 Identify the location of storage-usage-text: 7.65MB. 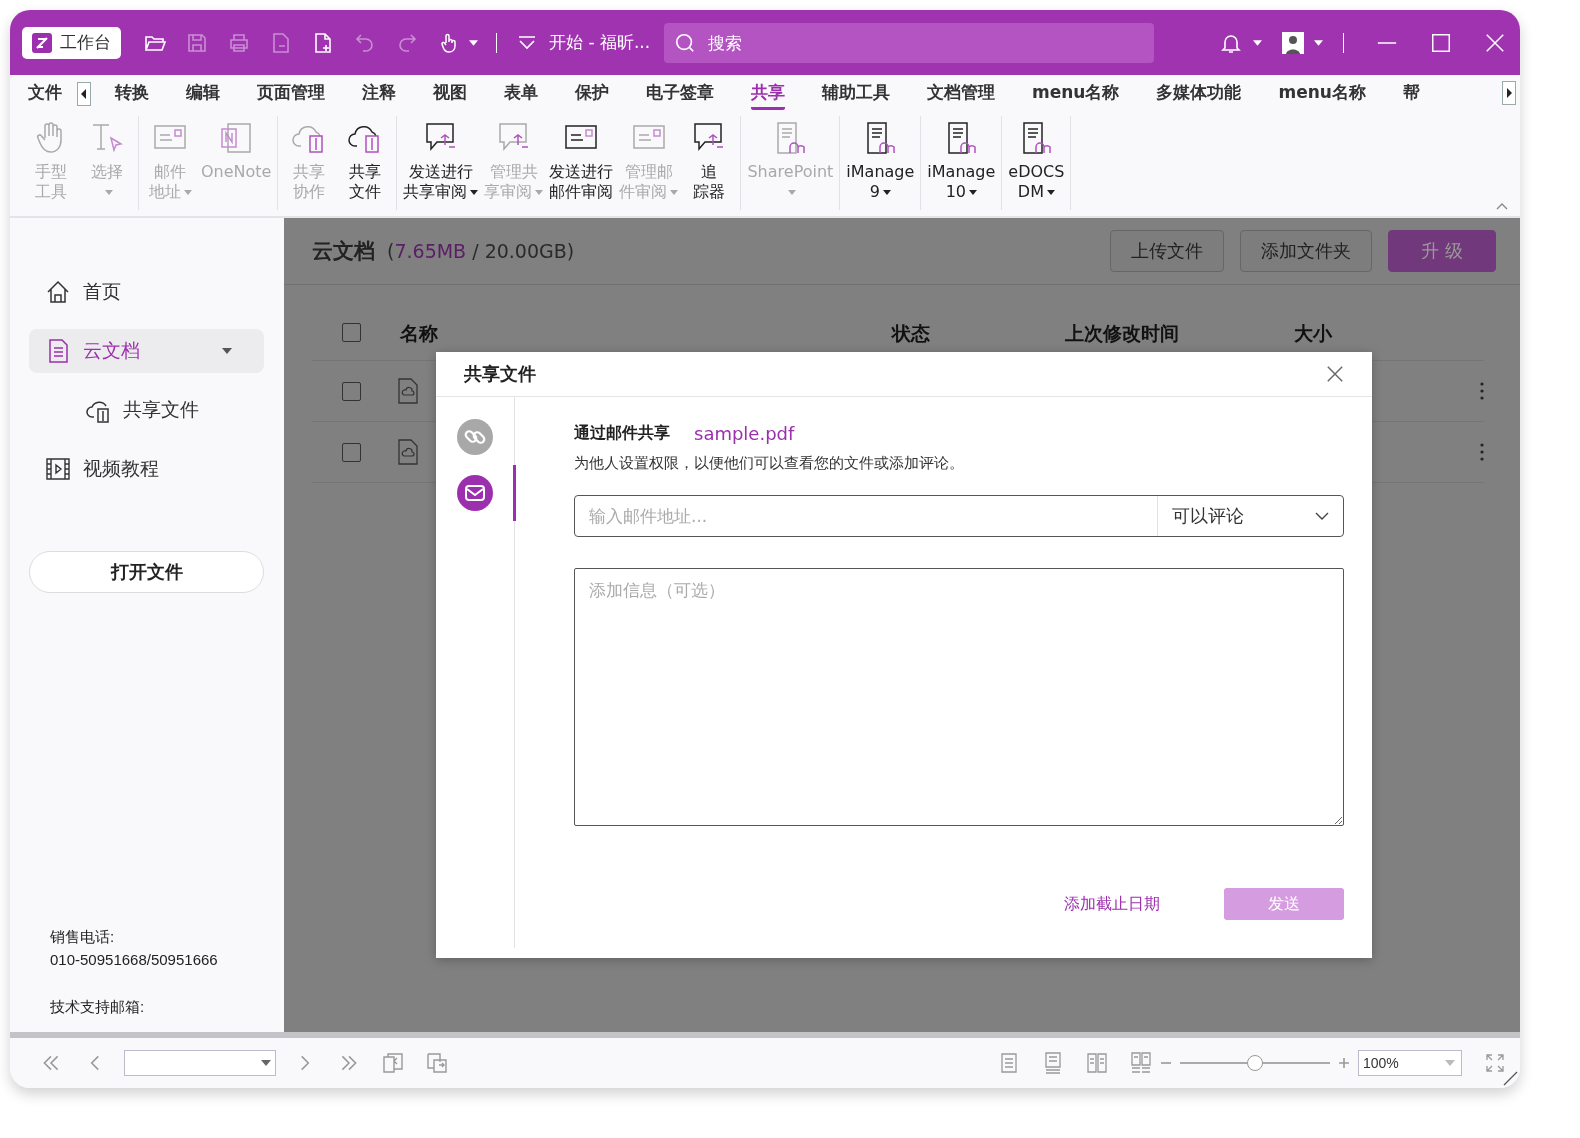
(430, 251).